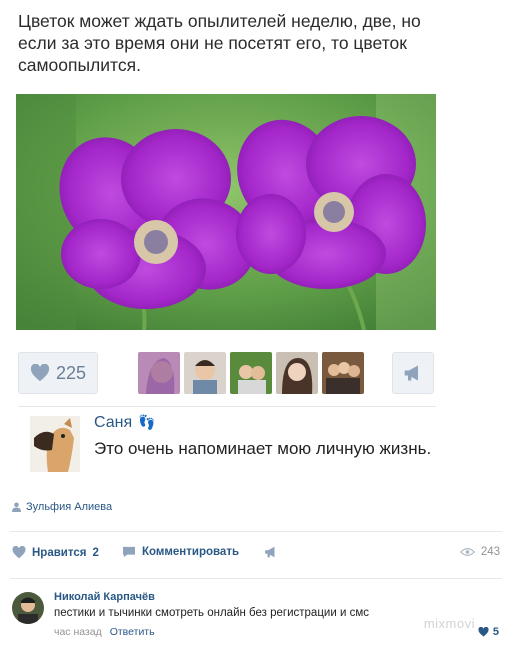 The height and width of the screenshot is (650, 513). I want to click on views-count: 243, so click(490, 552).